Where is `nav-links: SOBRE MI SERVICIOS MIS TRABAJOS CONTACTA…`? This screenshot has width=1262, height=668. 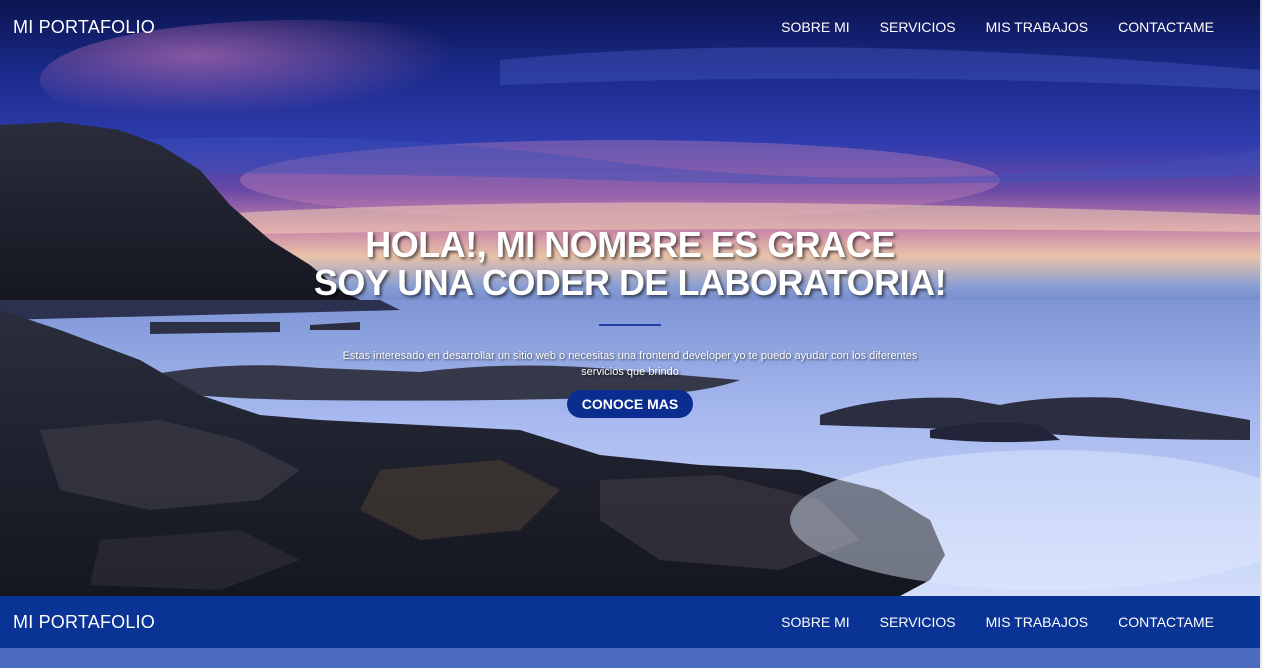 nav-links: SOBRE MI SERVICIOS MIS TRABAJOS CONTACTA… is located at coordinates (982, 27).